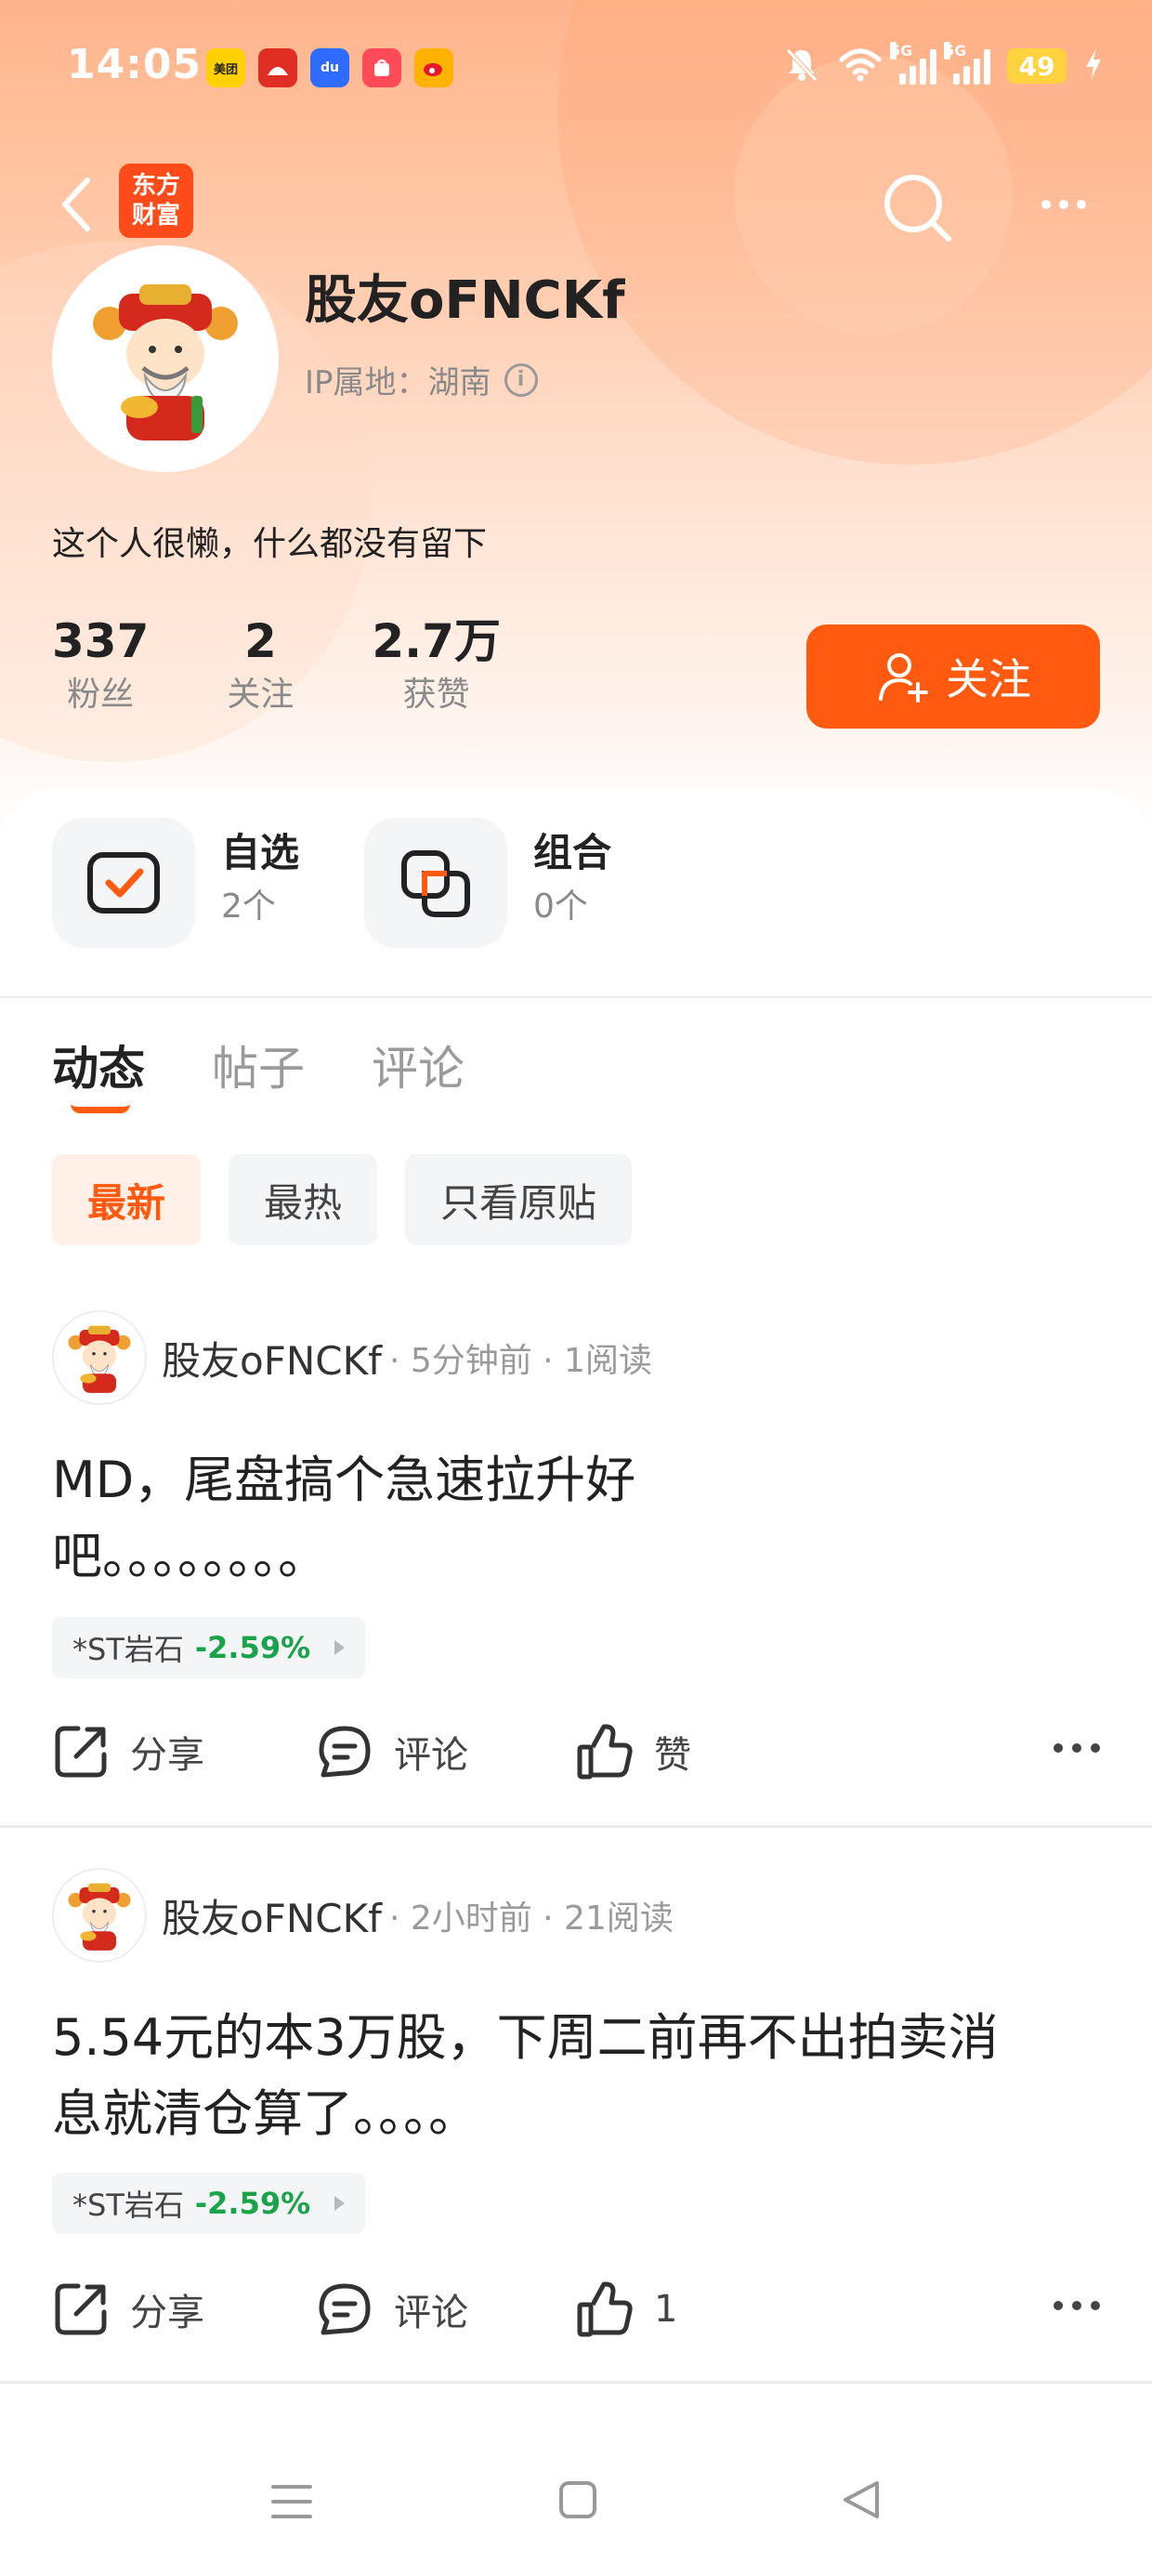  I want to click on watchlist-title: 自选, so click(260, 852).